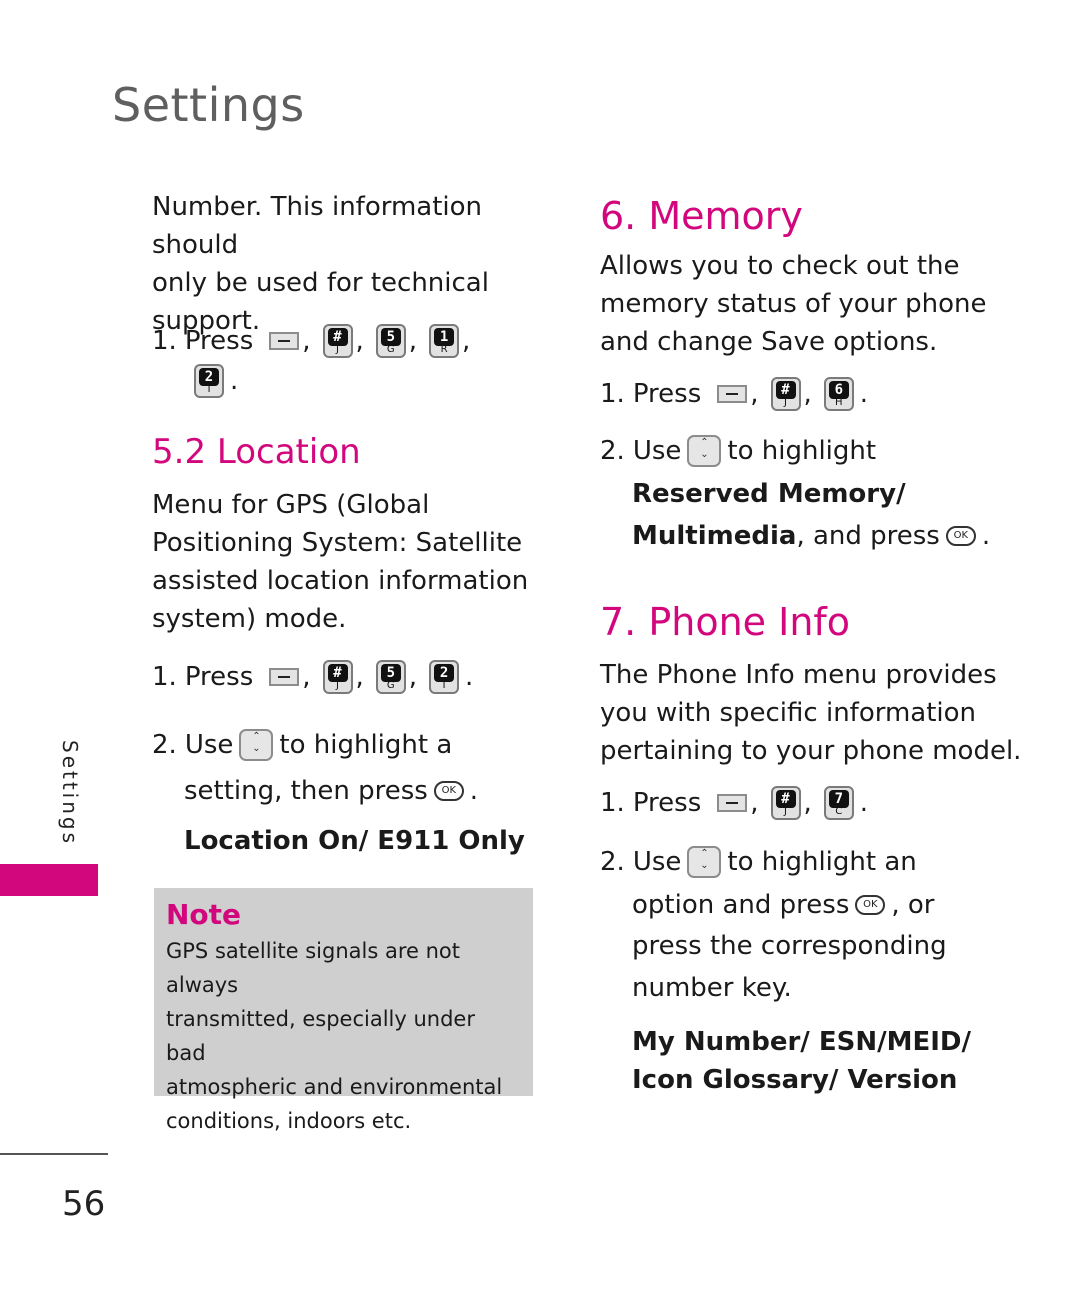 The height and width of the screenshot is (1295, 1080). I want to click on sidebar-accent-bar, so click(49, 880).